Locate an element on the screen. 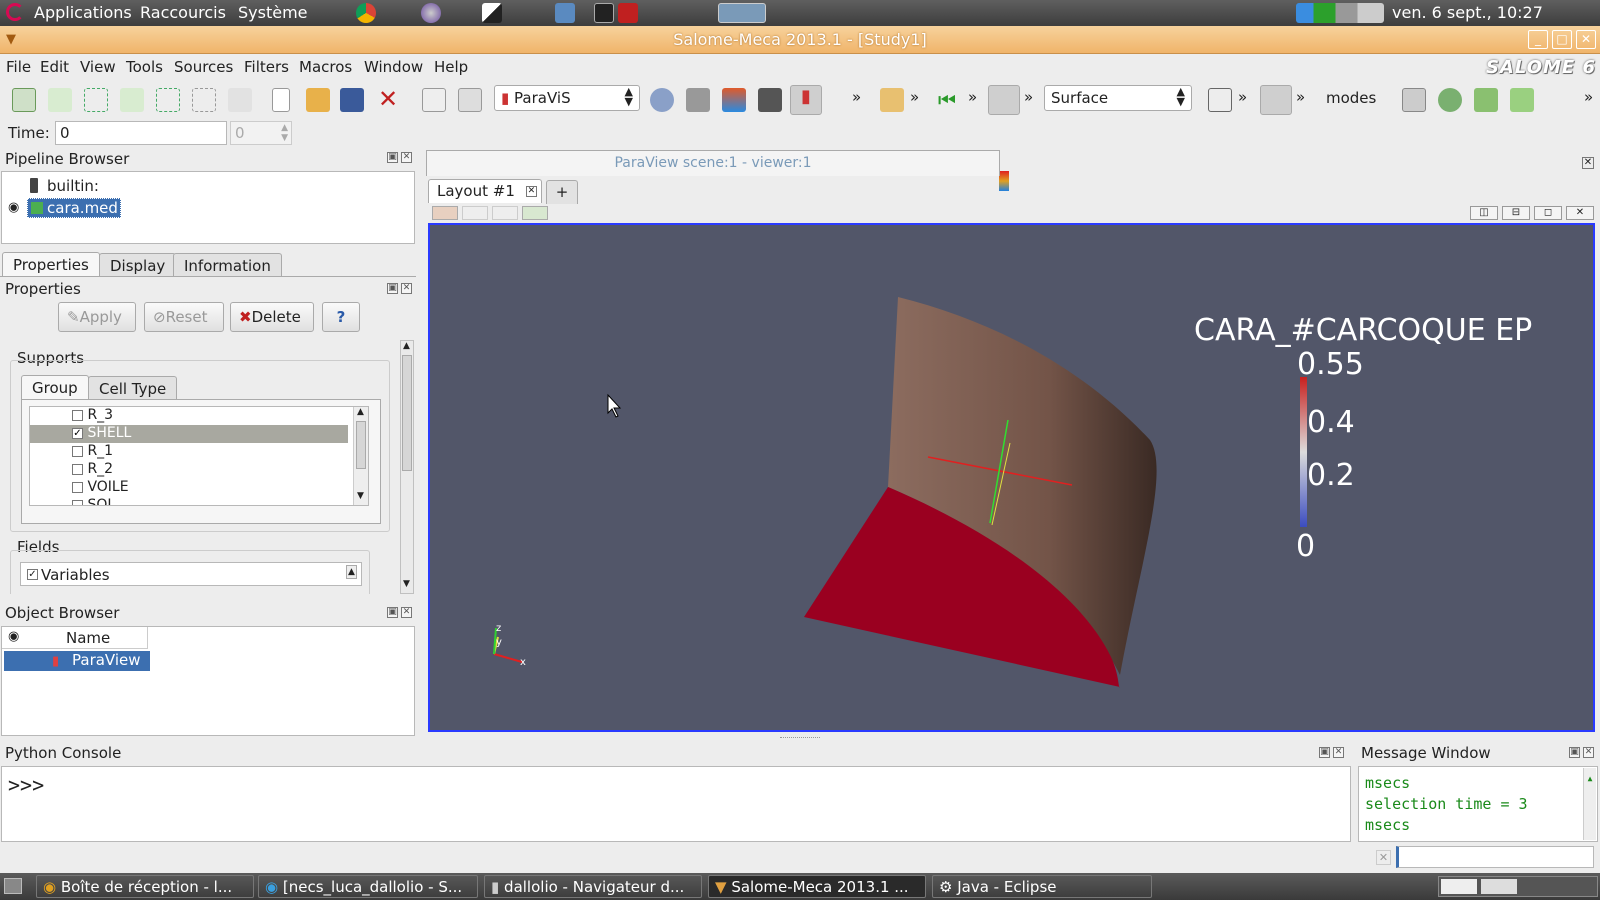  menu-edit: Edit is located at coordinates (54, 67).